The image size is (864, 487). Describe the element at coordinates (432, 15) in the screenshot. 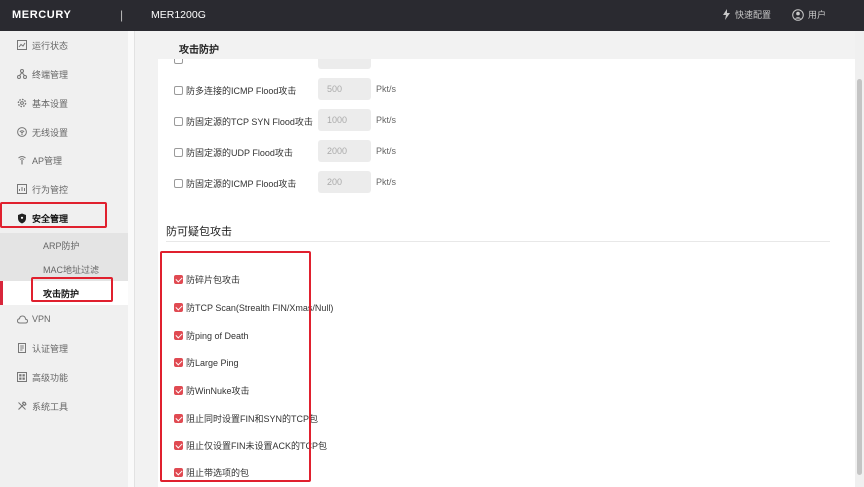

I see `top-bar: MERCURY | MER1200G 快速配置 用户` at that location.